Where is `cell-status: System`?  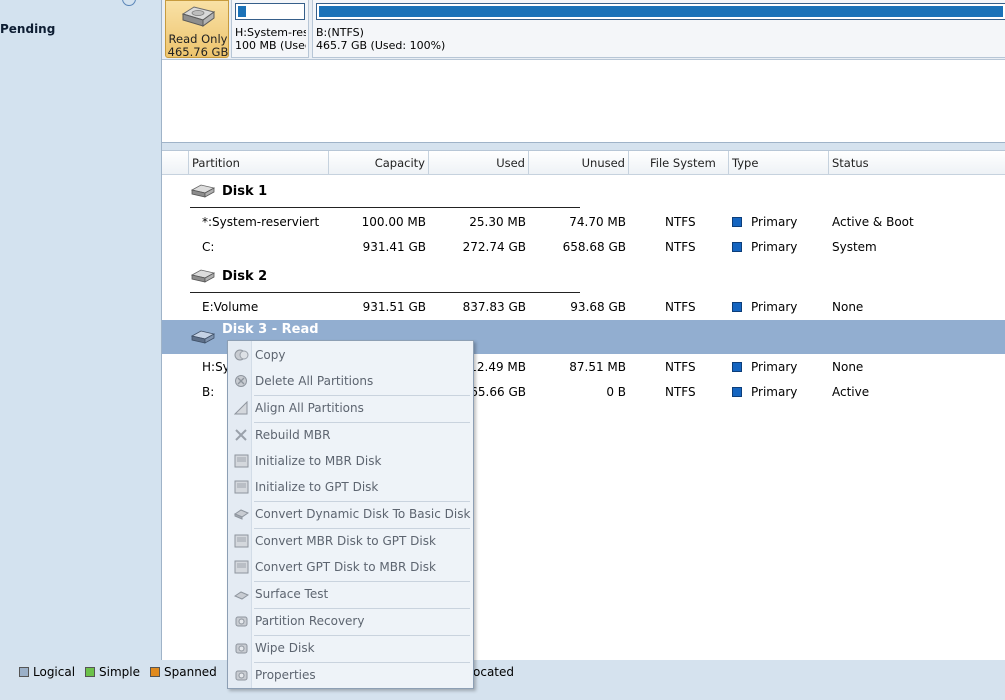 cell-status: System is located at coordinates (854, 247).